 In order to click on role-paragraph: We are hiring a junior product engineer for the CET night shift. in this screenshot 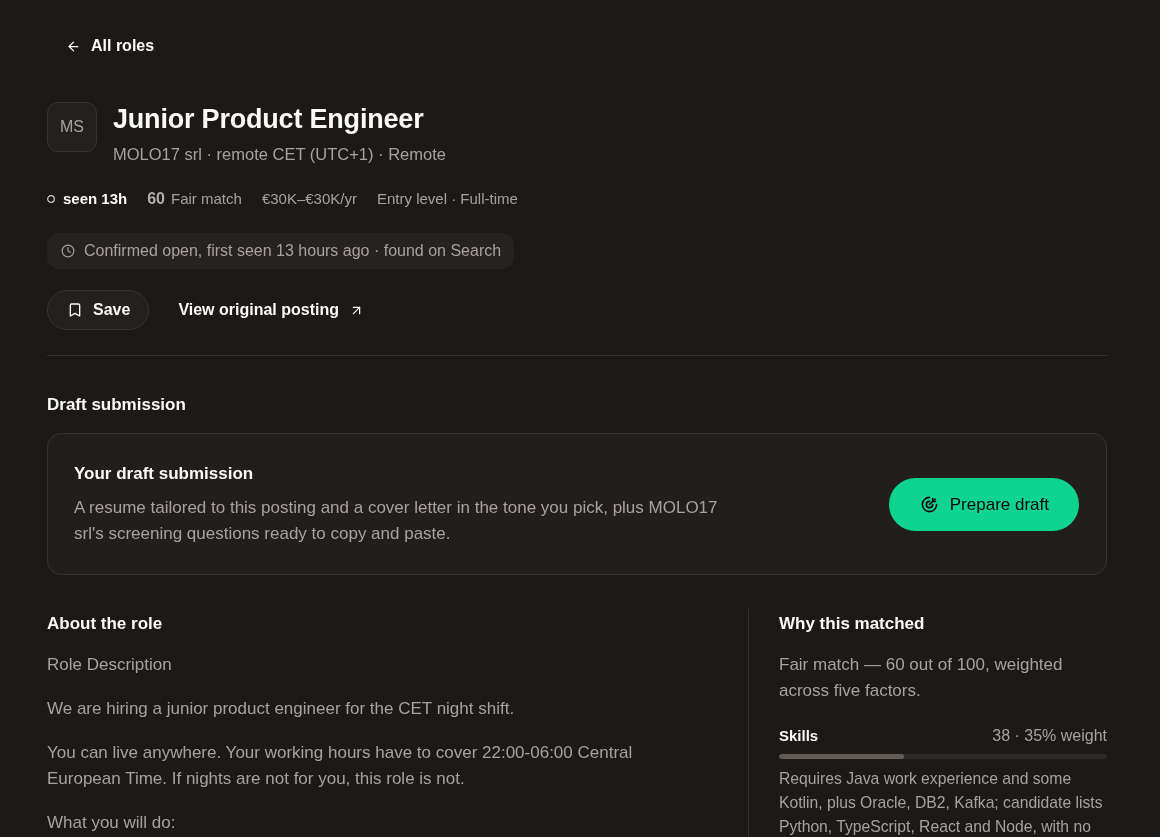, I will do `click(281, 709)`.